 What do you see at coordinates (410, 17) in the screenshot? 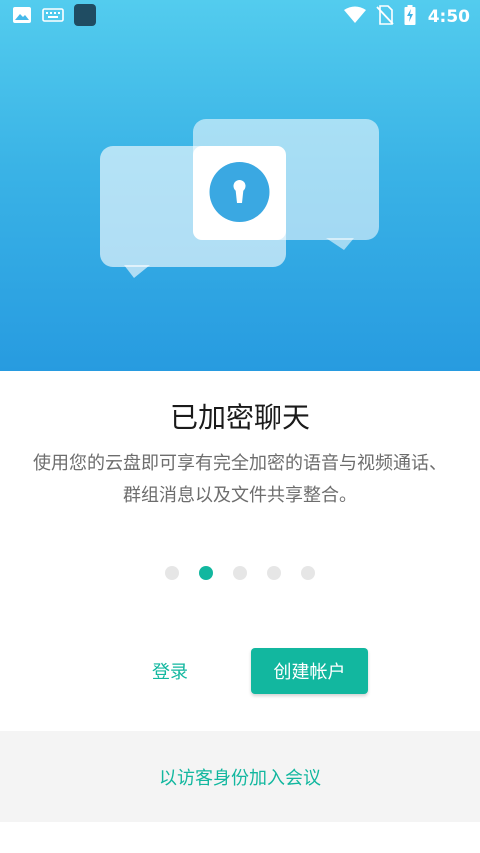
I see `battery-charging-icon` at bounding box center [410, 17].